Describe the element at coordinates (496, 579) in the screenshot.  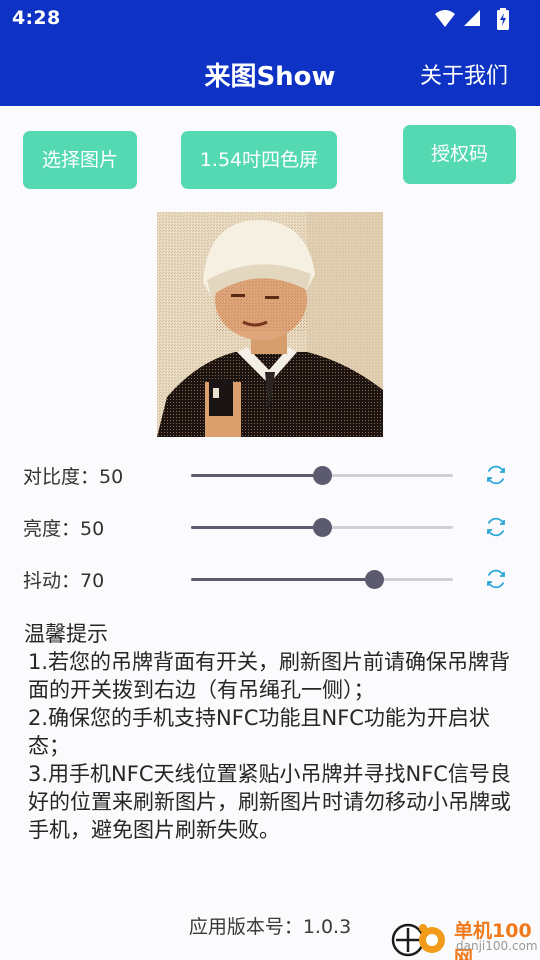
I see `dither-reset-icon` at that location.